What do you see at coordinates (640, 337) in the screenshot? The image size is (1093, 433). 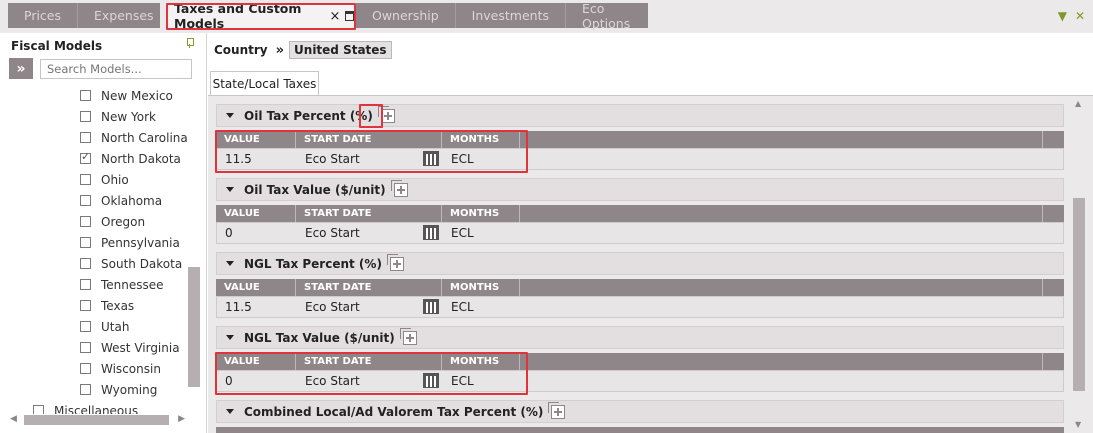 I see `section-ngl-tax-value: NGL Tax Value ($/unit)` at bounding box center [640, 337].